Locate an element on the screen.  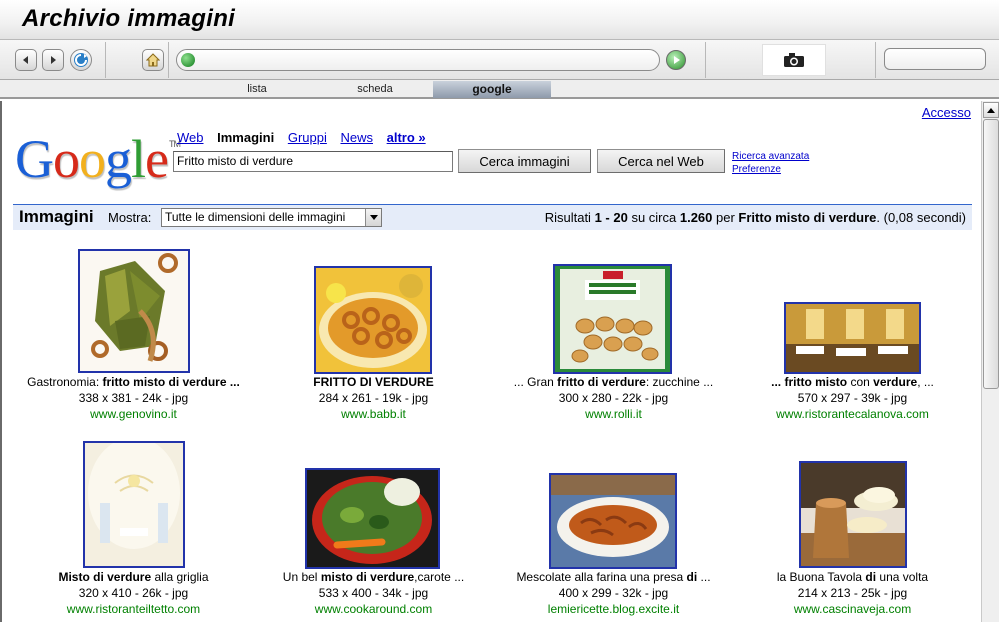
url-input is located at coordinates (424, 60).